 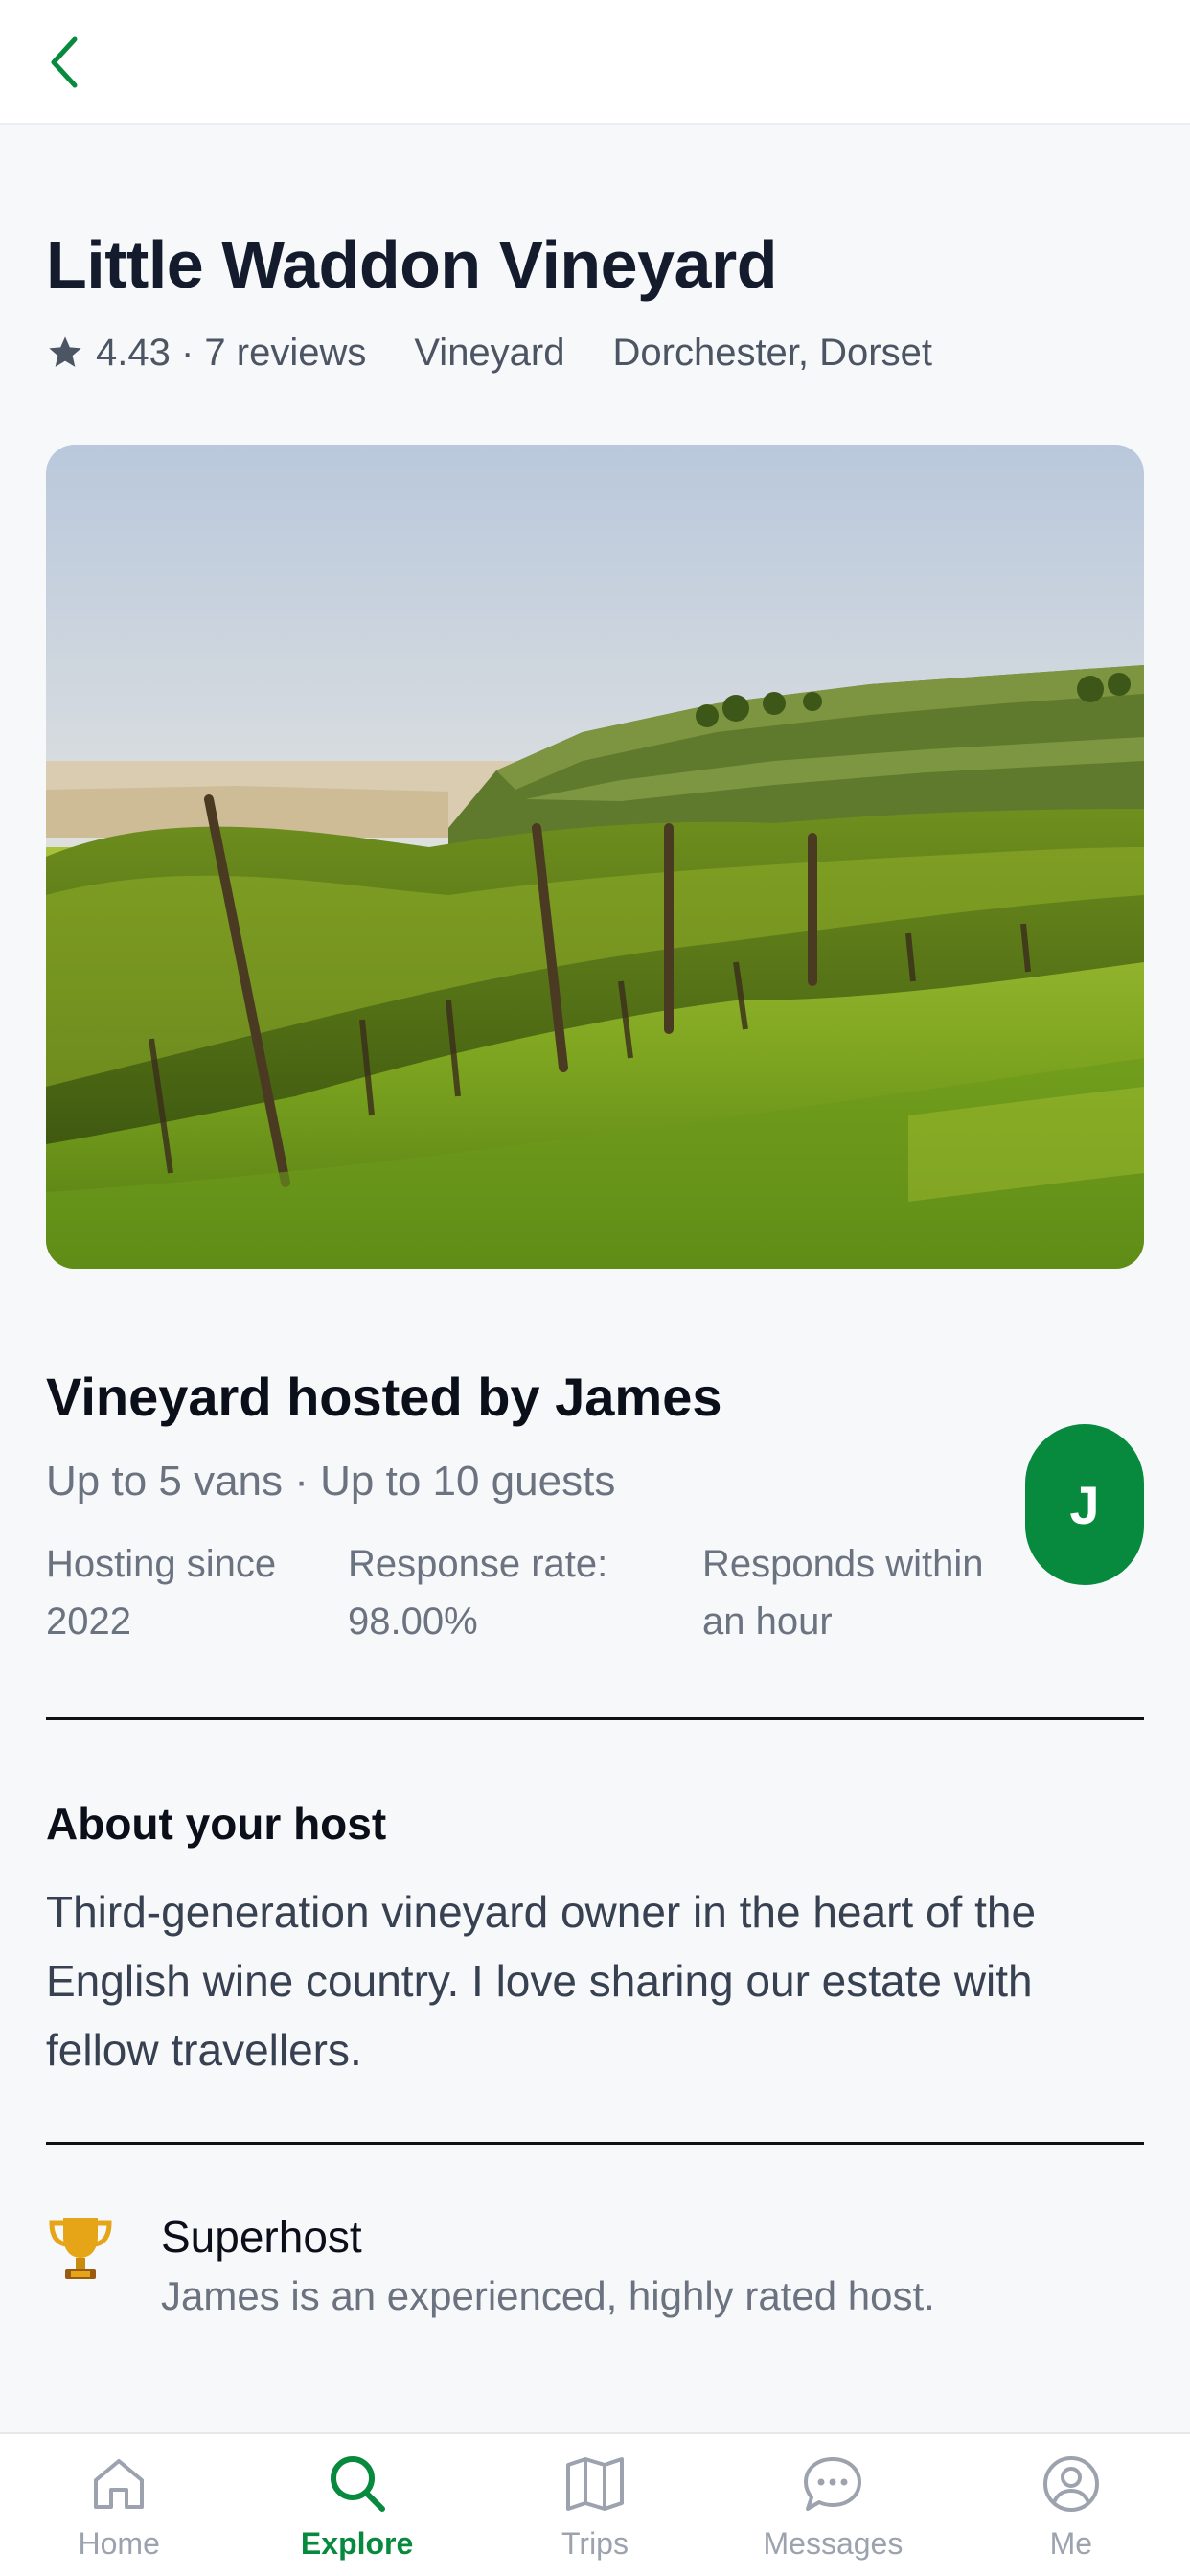 What do you see at coordinates (81, 2248) in the screenshot?
I see `trophy-icon` at bounding box center [81, 2248].